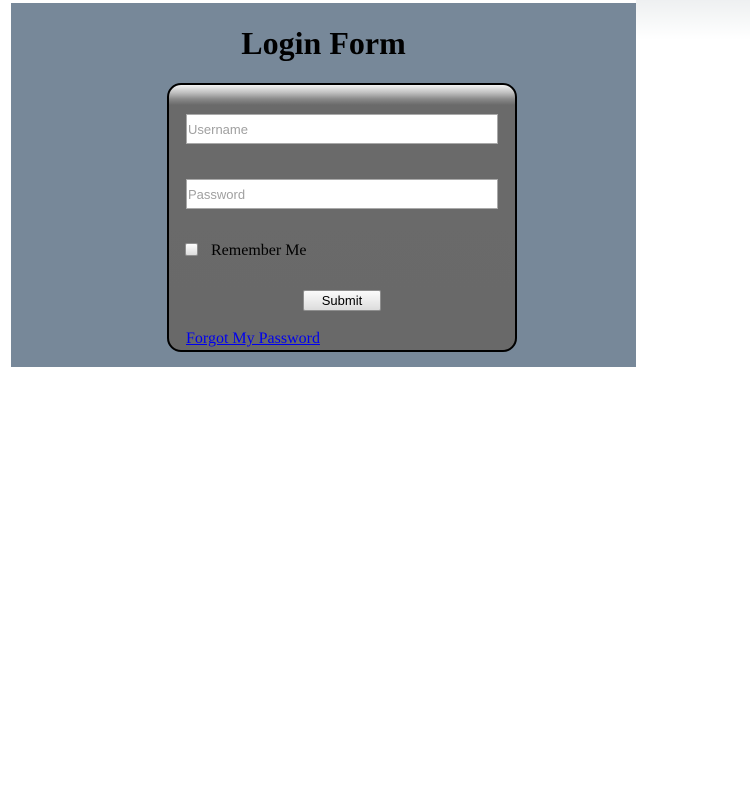  Describe the element at coordinates (191, 249) in the screenshot. I see `remember-me-checkbox` at that location.